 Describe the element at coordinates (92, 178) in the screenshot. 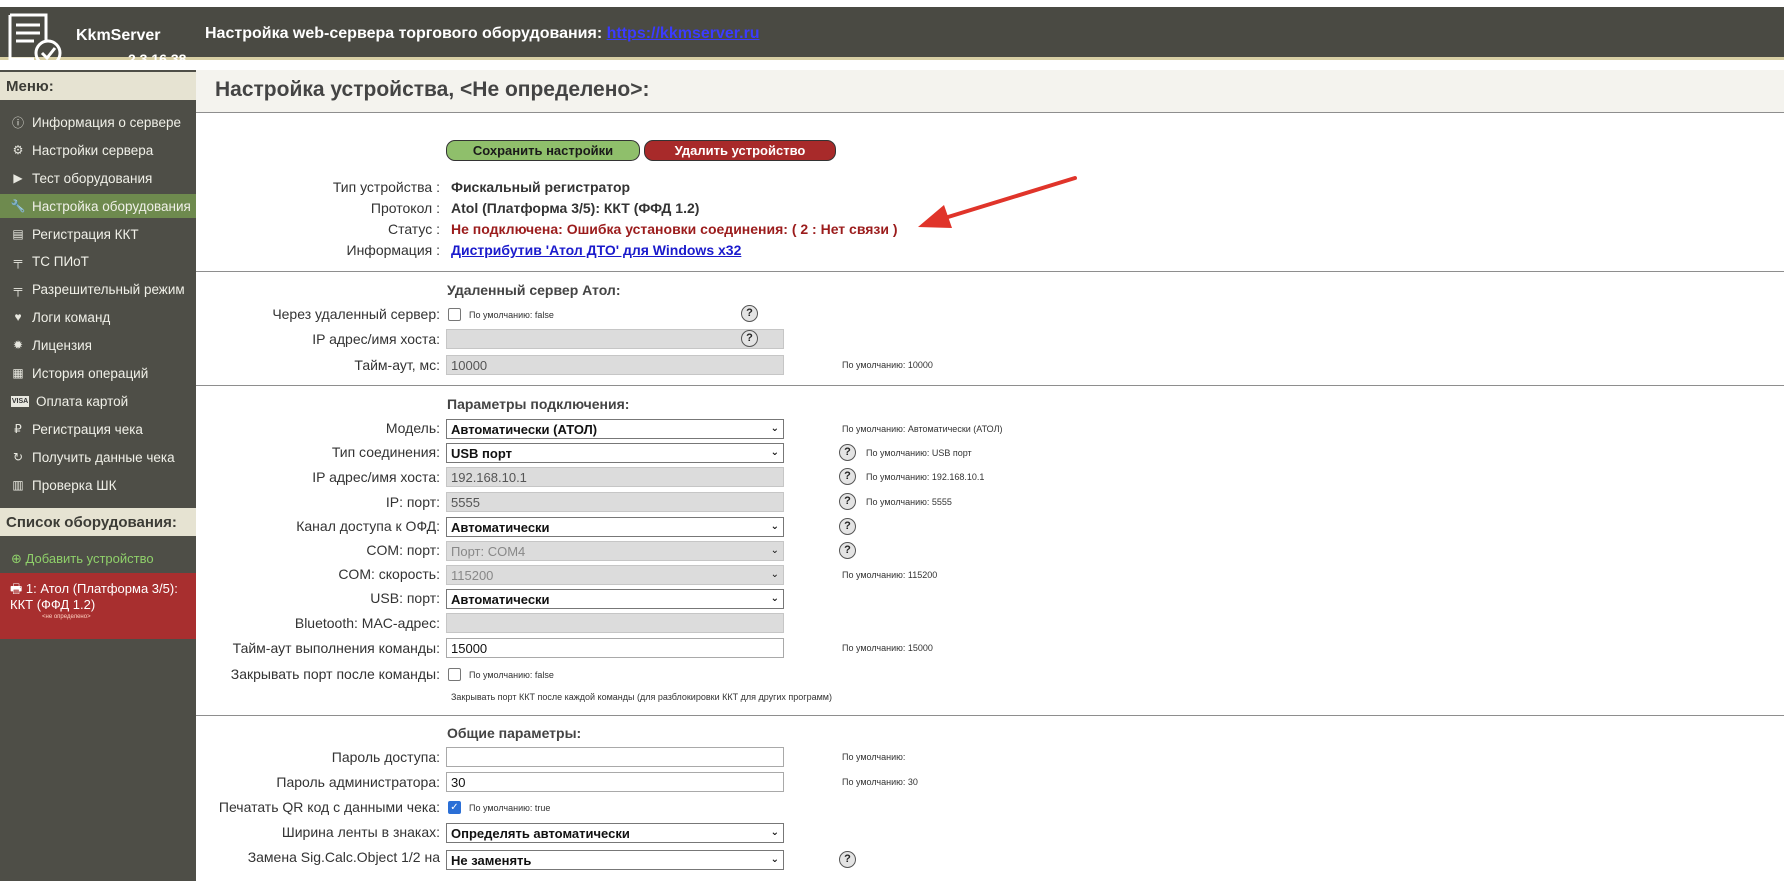

I see `sidebar-item-label: Тест оборудования` at that location.